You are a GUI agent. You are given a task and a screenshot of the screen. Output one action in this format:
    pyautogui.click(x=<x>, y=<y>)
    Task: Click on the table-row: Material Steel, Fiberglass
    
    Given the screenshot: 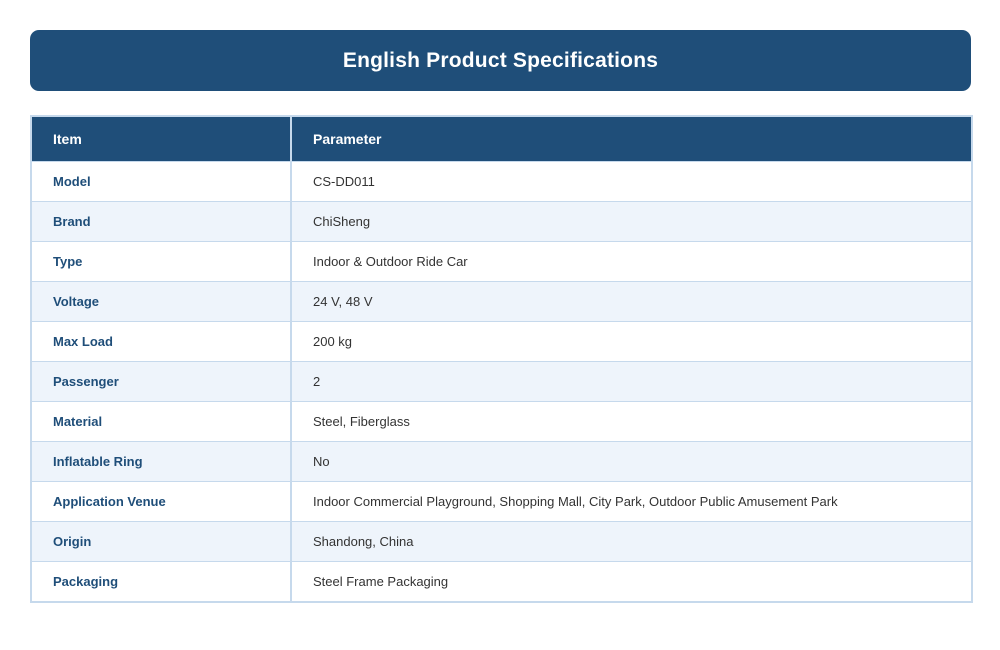 What is the action you would take?
    pyautogui.click(x=501, y=421)
    